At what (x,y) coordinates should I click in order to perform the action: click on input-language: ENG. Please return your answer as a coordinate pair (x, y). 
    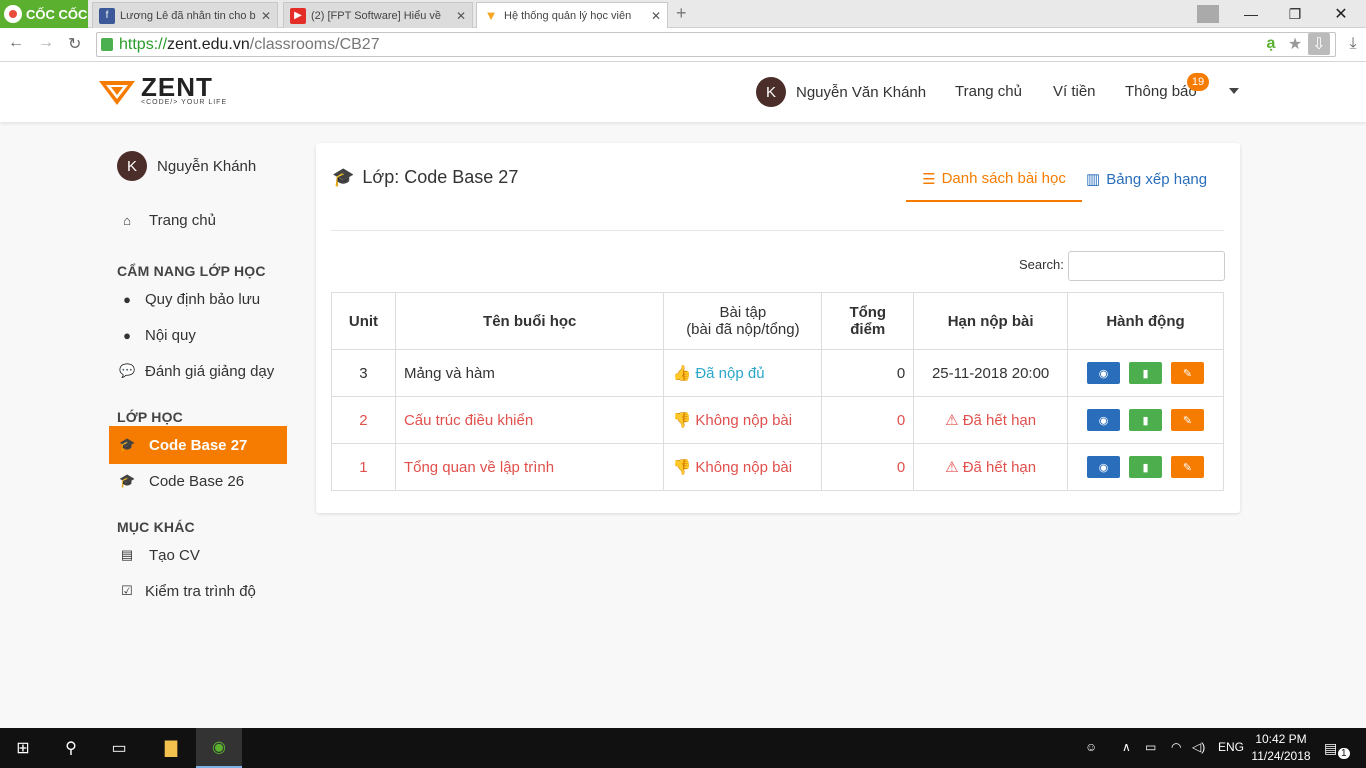
    Looking at the image, I should click on (1231, 747).